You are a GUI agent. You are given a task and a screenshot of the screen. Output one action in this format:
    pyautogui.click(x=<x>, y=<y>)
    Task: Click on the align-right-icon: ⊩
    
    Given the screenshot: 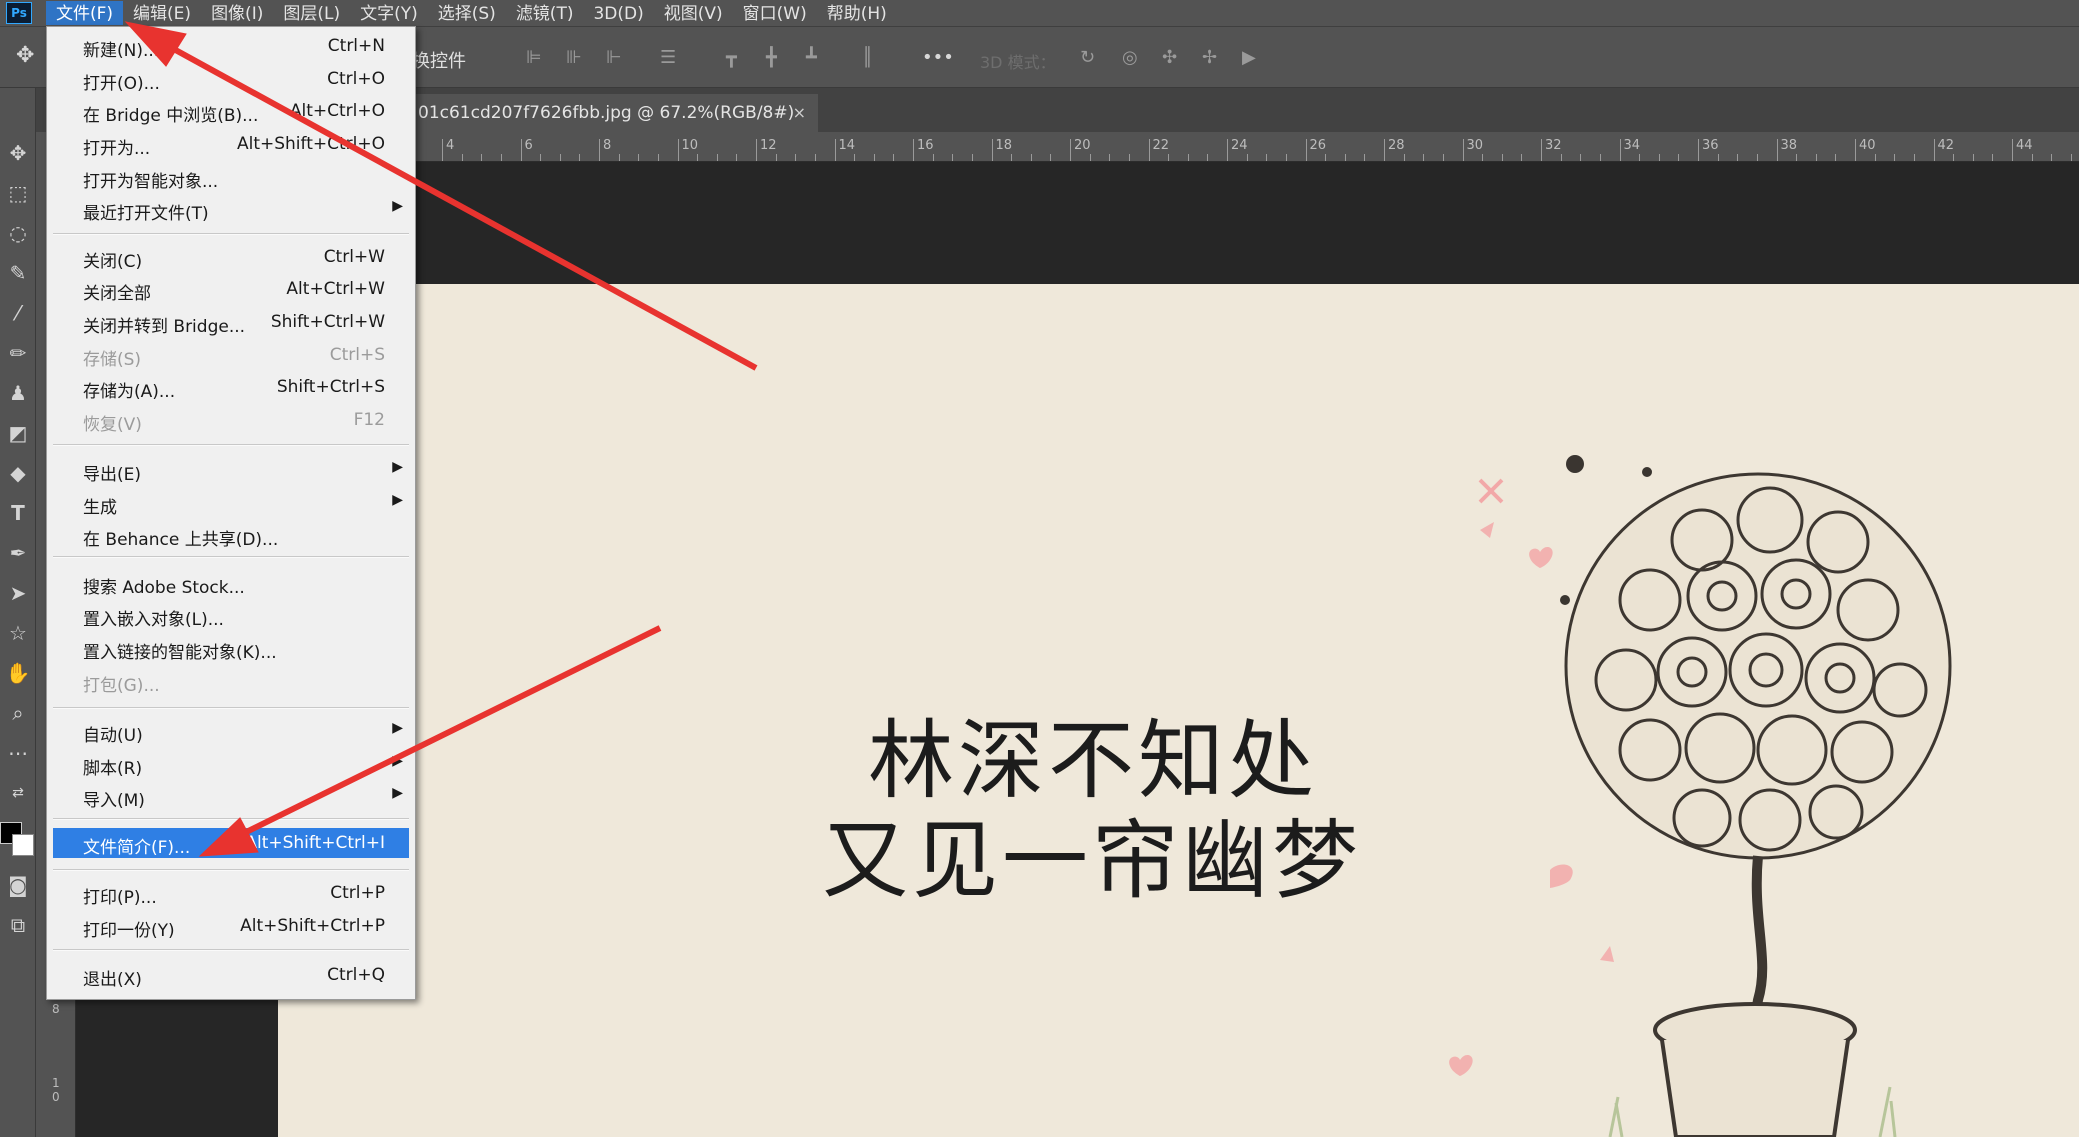 What is the action you would take?
    pyautogui.click(x=614, y=57)
    